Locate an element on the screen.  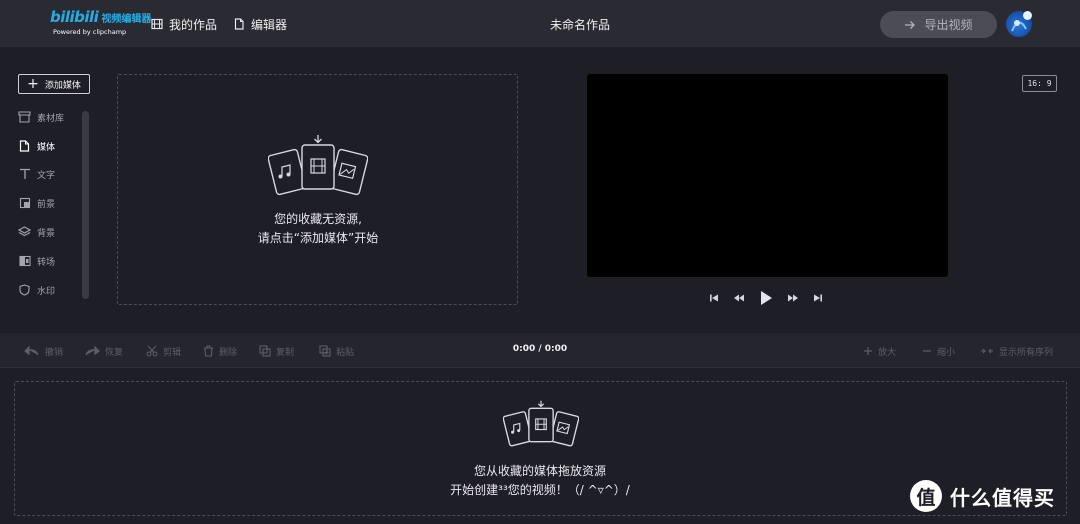
add-media-button: + 添加媒体 is located at coordinates (54, 84).